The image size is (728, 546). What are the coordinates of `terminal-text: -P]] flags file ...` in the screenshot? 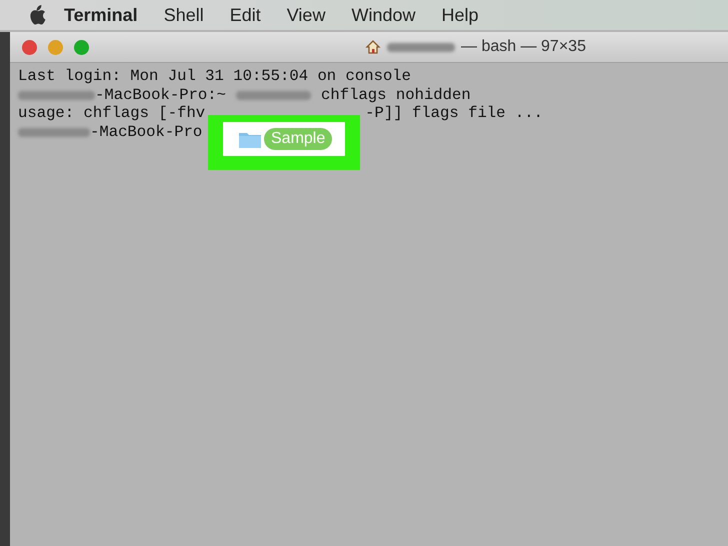 It's located at (454, 114).